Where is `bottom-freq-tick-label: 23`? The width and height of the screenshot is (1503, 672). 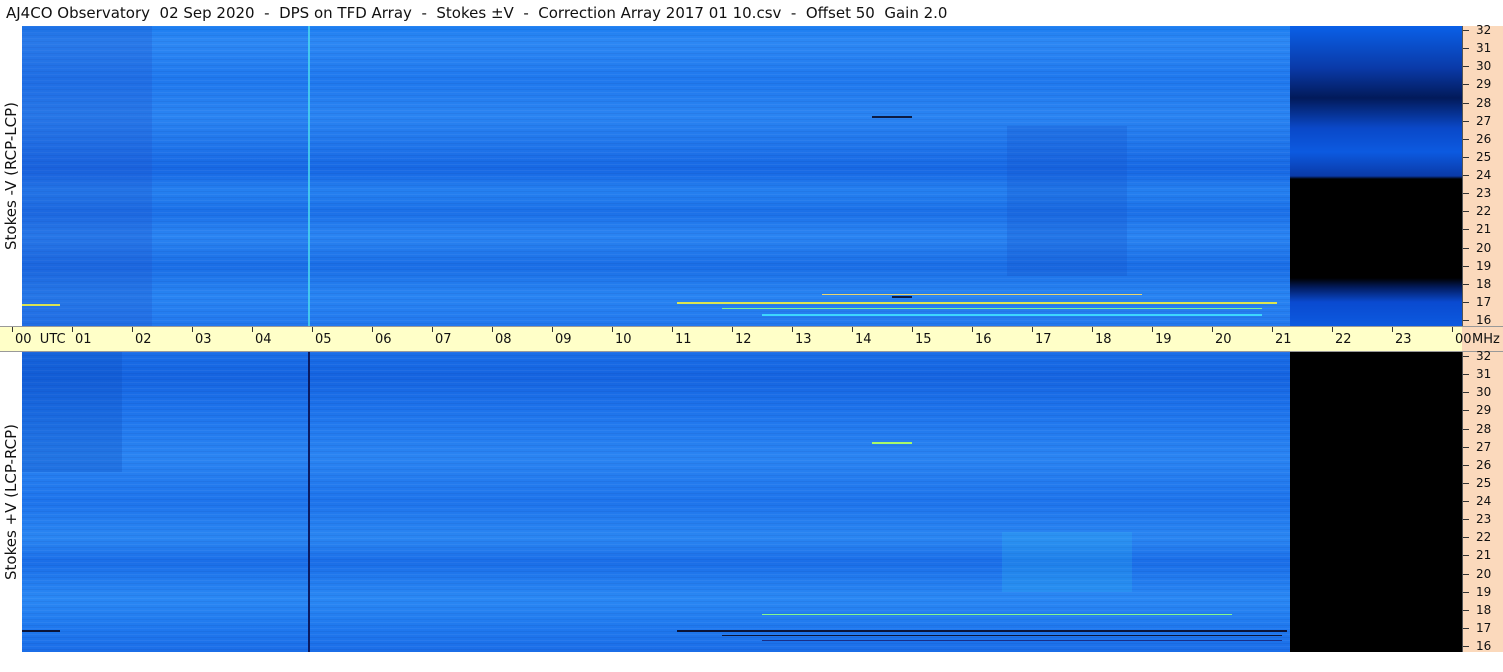
bottom-freq-tick-label: 23 is located at coordinates (1484, 519).